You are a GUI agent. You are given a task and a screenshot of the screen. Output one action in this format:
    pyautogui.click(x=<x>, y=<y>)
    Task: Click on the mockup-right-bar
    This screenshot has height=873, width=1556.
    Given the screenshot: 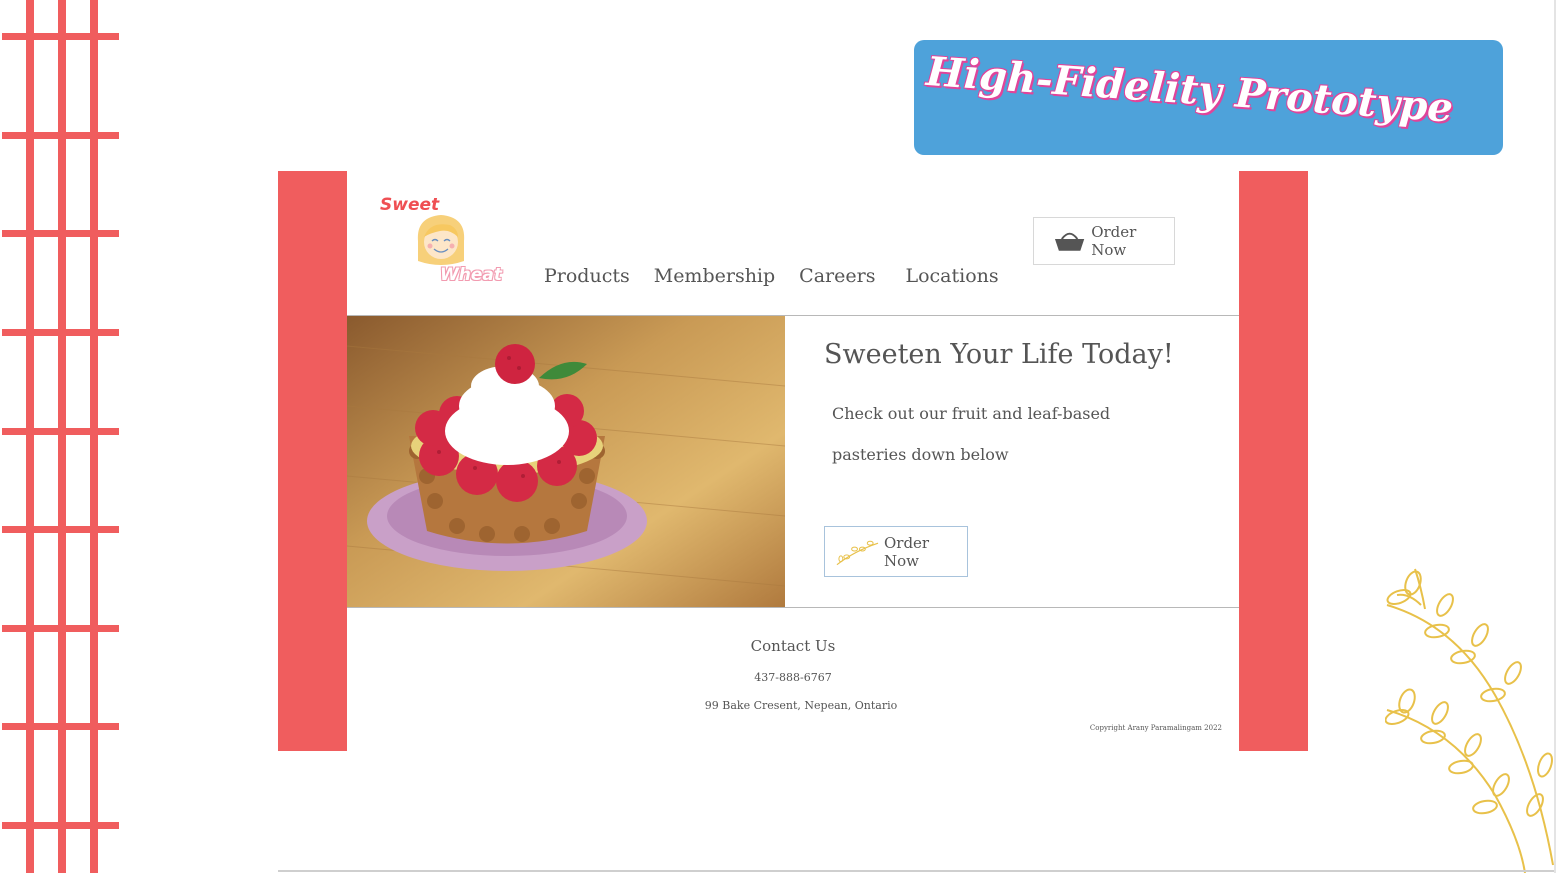 What is the action you would take?
    pyautogui.click(x=1273, y=461)
    